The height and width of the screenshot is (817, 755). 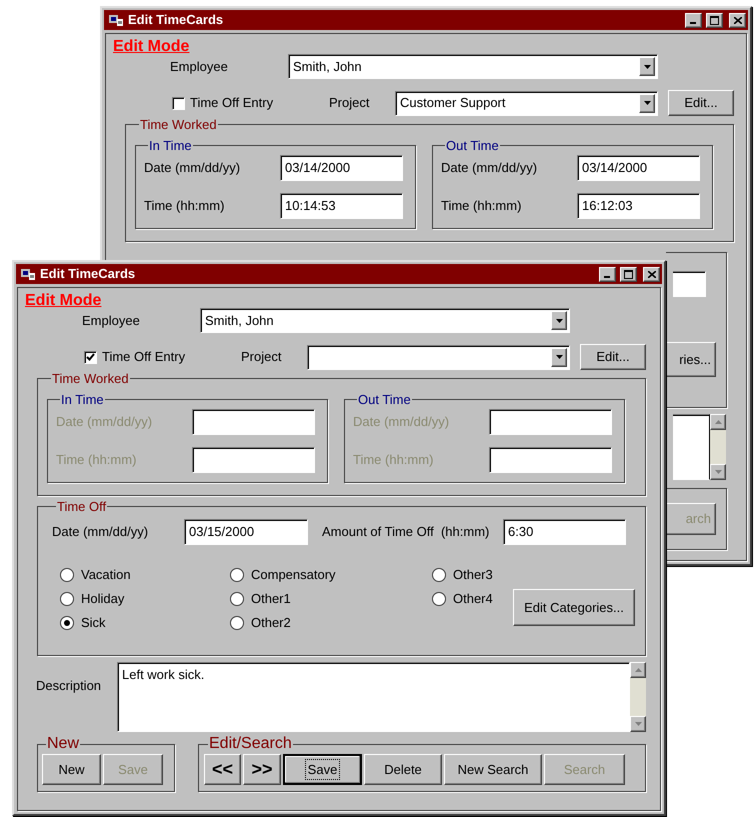 What do you see at coordinates (322, 769) in the screenshot?
I see `edit-search-button: Save` at bounding box center [322, 769].